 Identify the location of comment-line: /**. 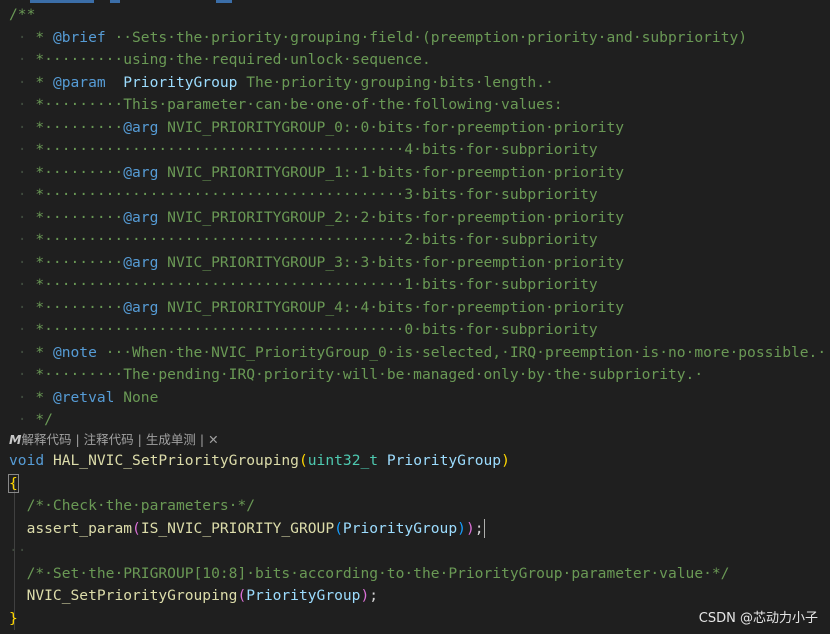
(415, 15).